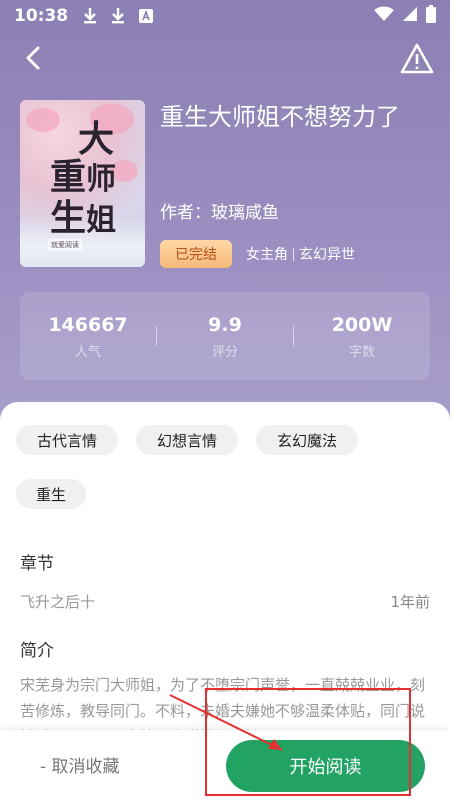  I want to click on stat-popularity: 146667 人气, so click(88, 336).